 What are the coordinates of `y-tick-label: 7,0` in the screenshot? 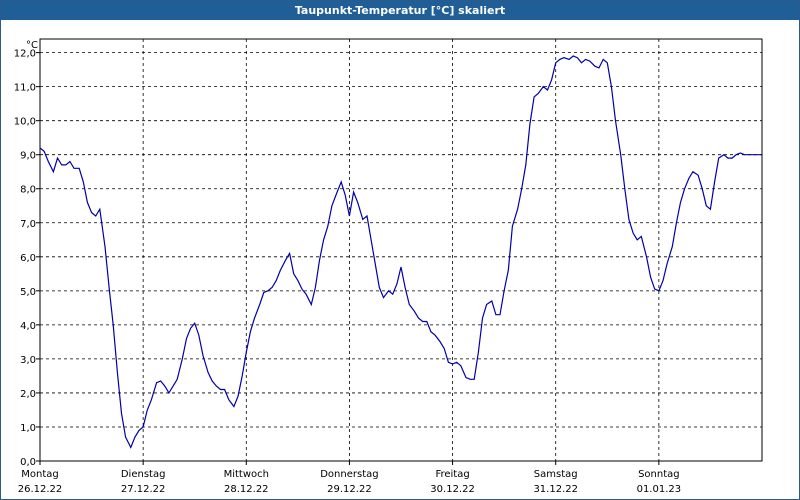 It's located at (28, 224).